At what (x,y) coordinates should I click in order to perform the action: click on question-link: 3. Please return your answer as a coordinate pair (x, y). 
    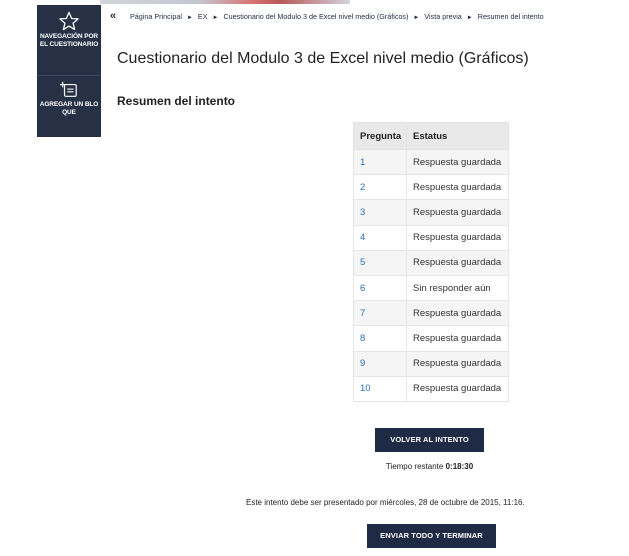
    Looking at the image, I should click on (362, 212).